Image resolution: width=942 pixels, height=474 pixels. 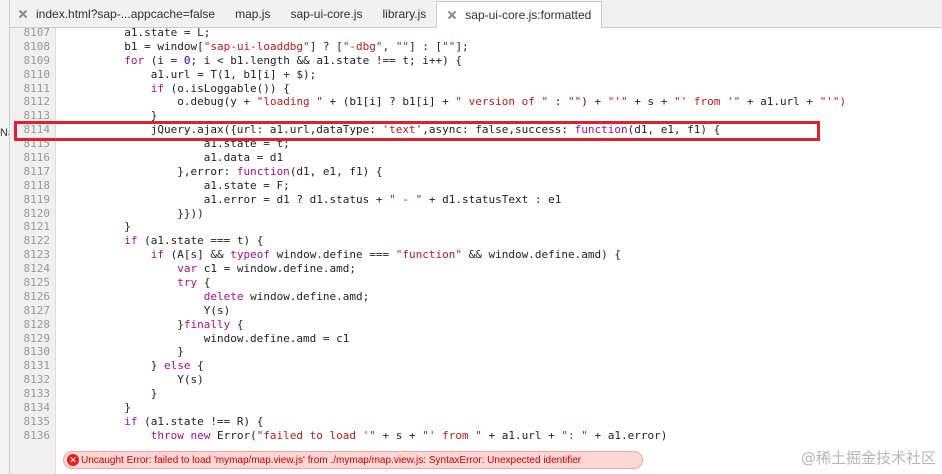 I want to click on code-text: window.define.amd = c1, so click(x=204, y=339).